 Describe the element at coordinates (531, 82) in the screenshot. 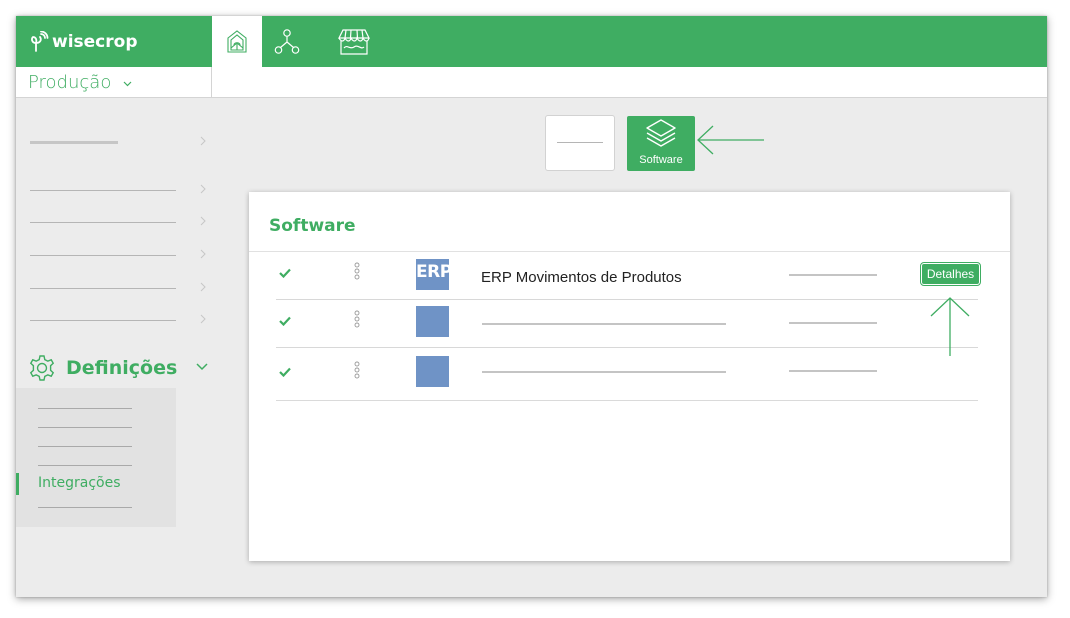

I see `sub-bar: Produção` at that location.